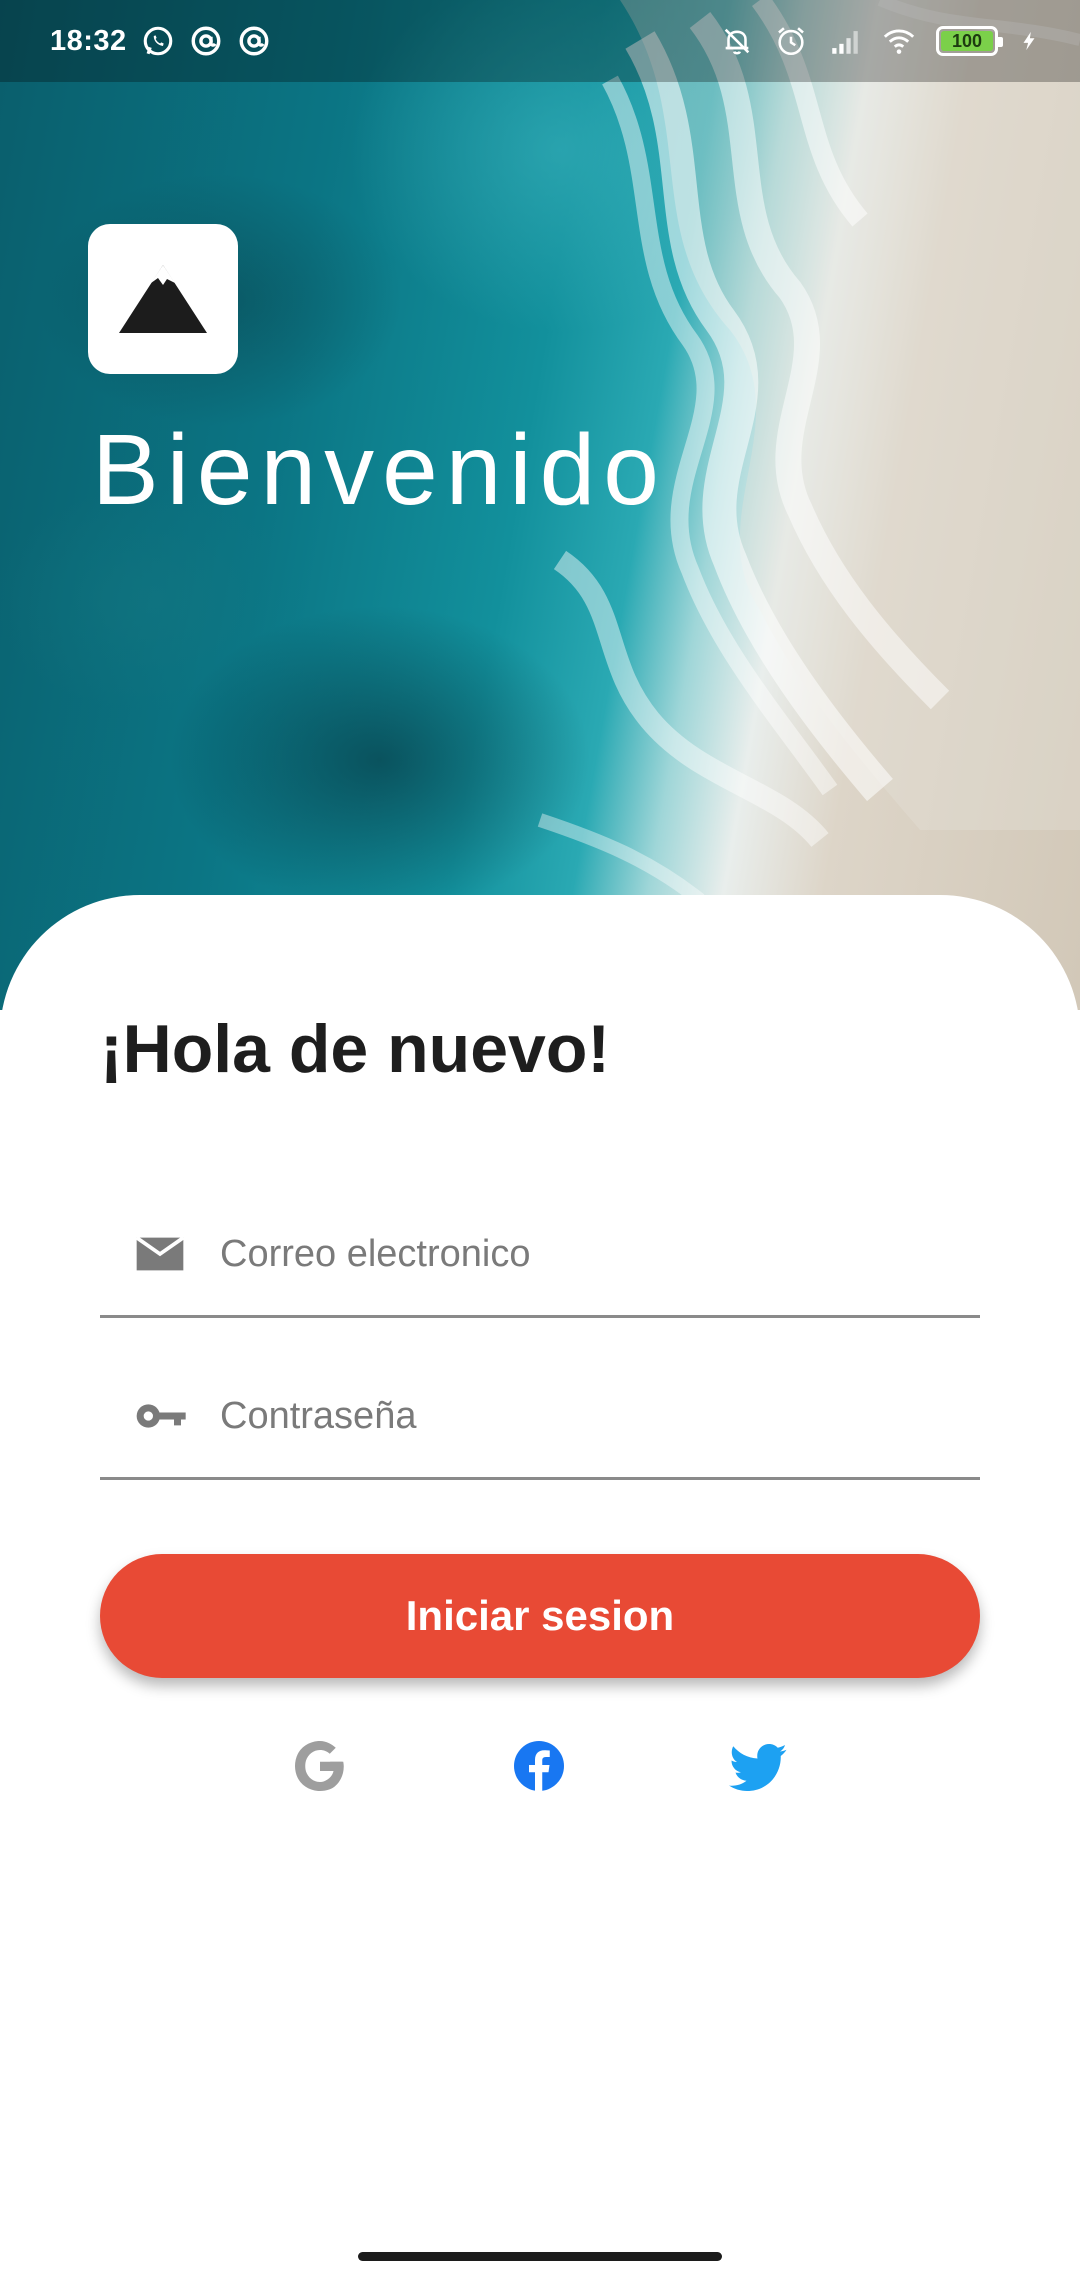  I want to click on status-time: 18:32, so click(88, 40).